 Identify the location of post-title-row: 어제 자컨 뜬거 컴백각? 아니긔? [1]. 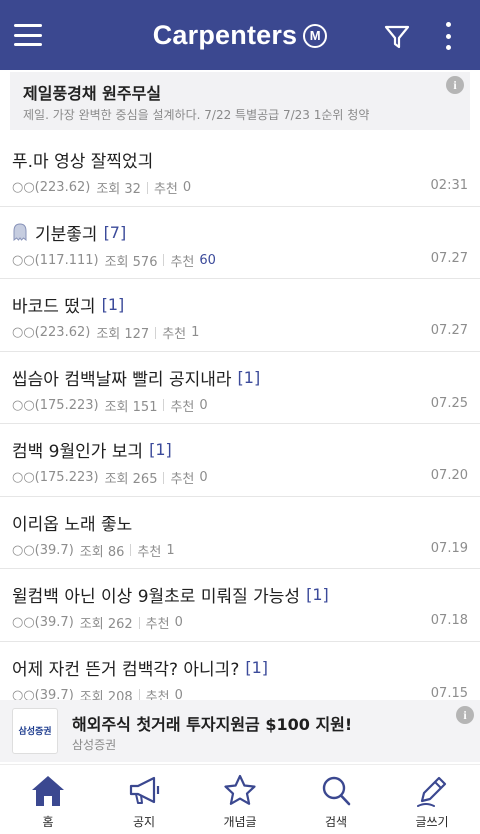
(140, 667).